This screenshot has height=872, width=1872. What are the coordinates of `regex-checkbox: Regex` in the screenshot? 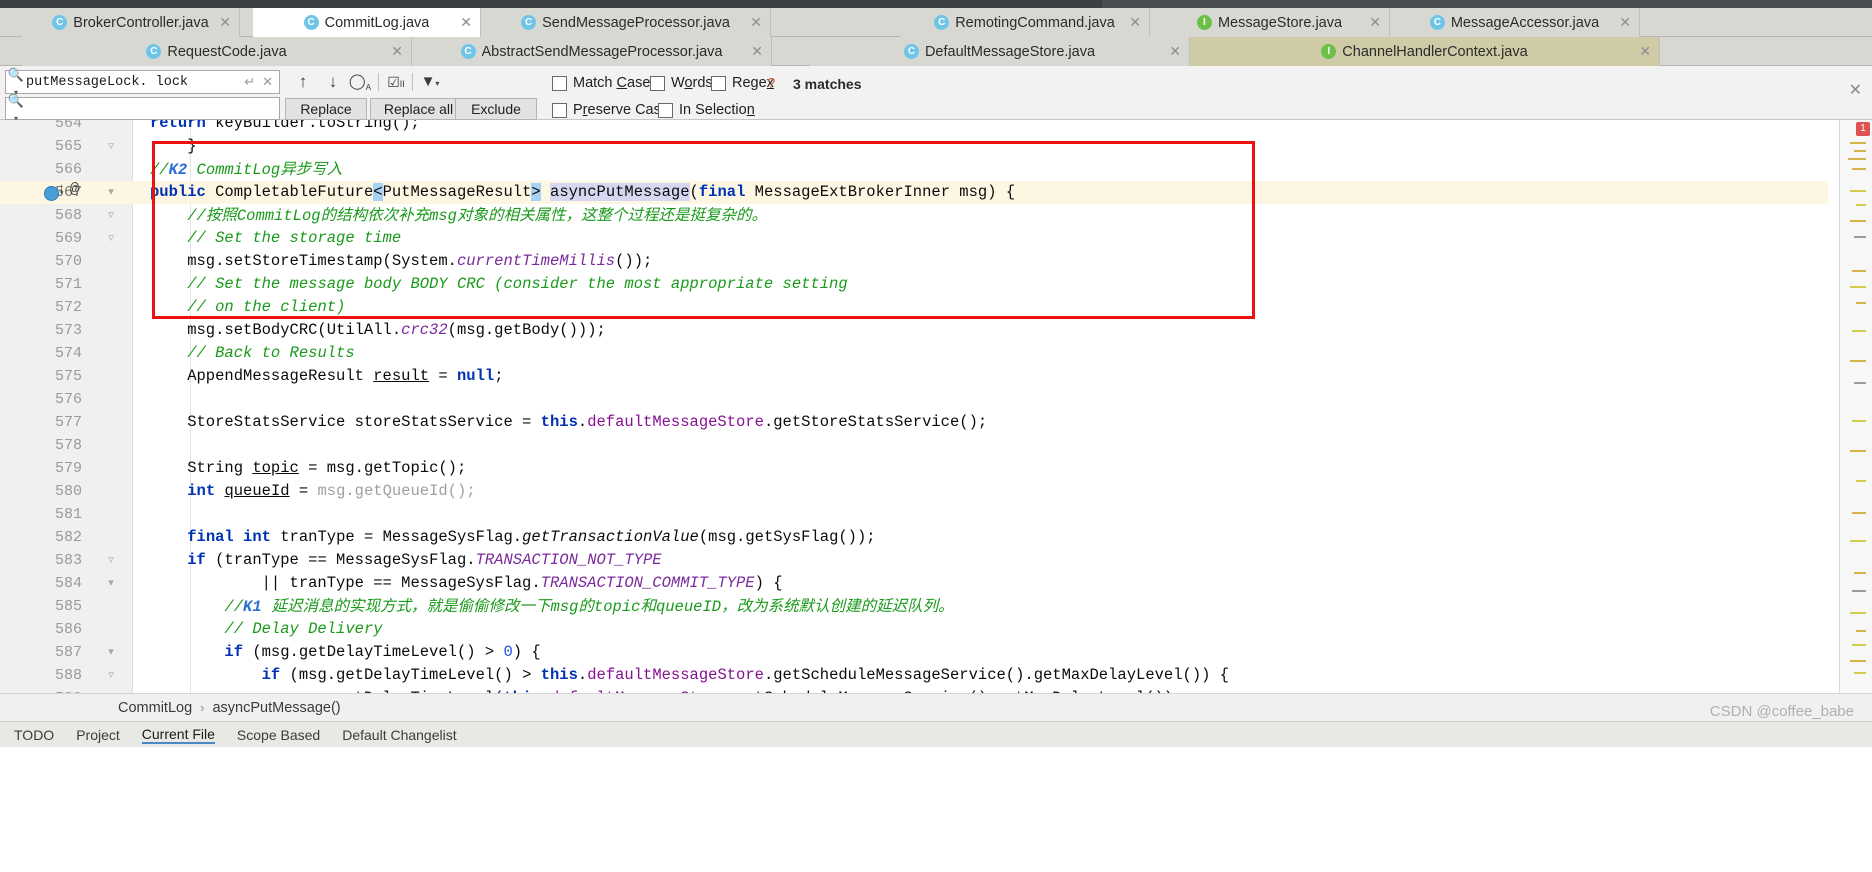 It's located at (742, 83).